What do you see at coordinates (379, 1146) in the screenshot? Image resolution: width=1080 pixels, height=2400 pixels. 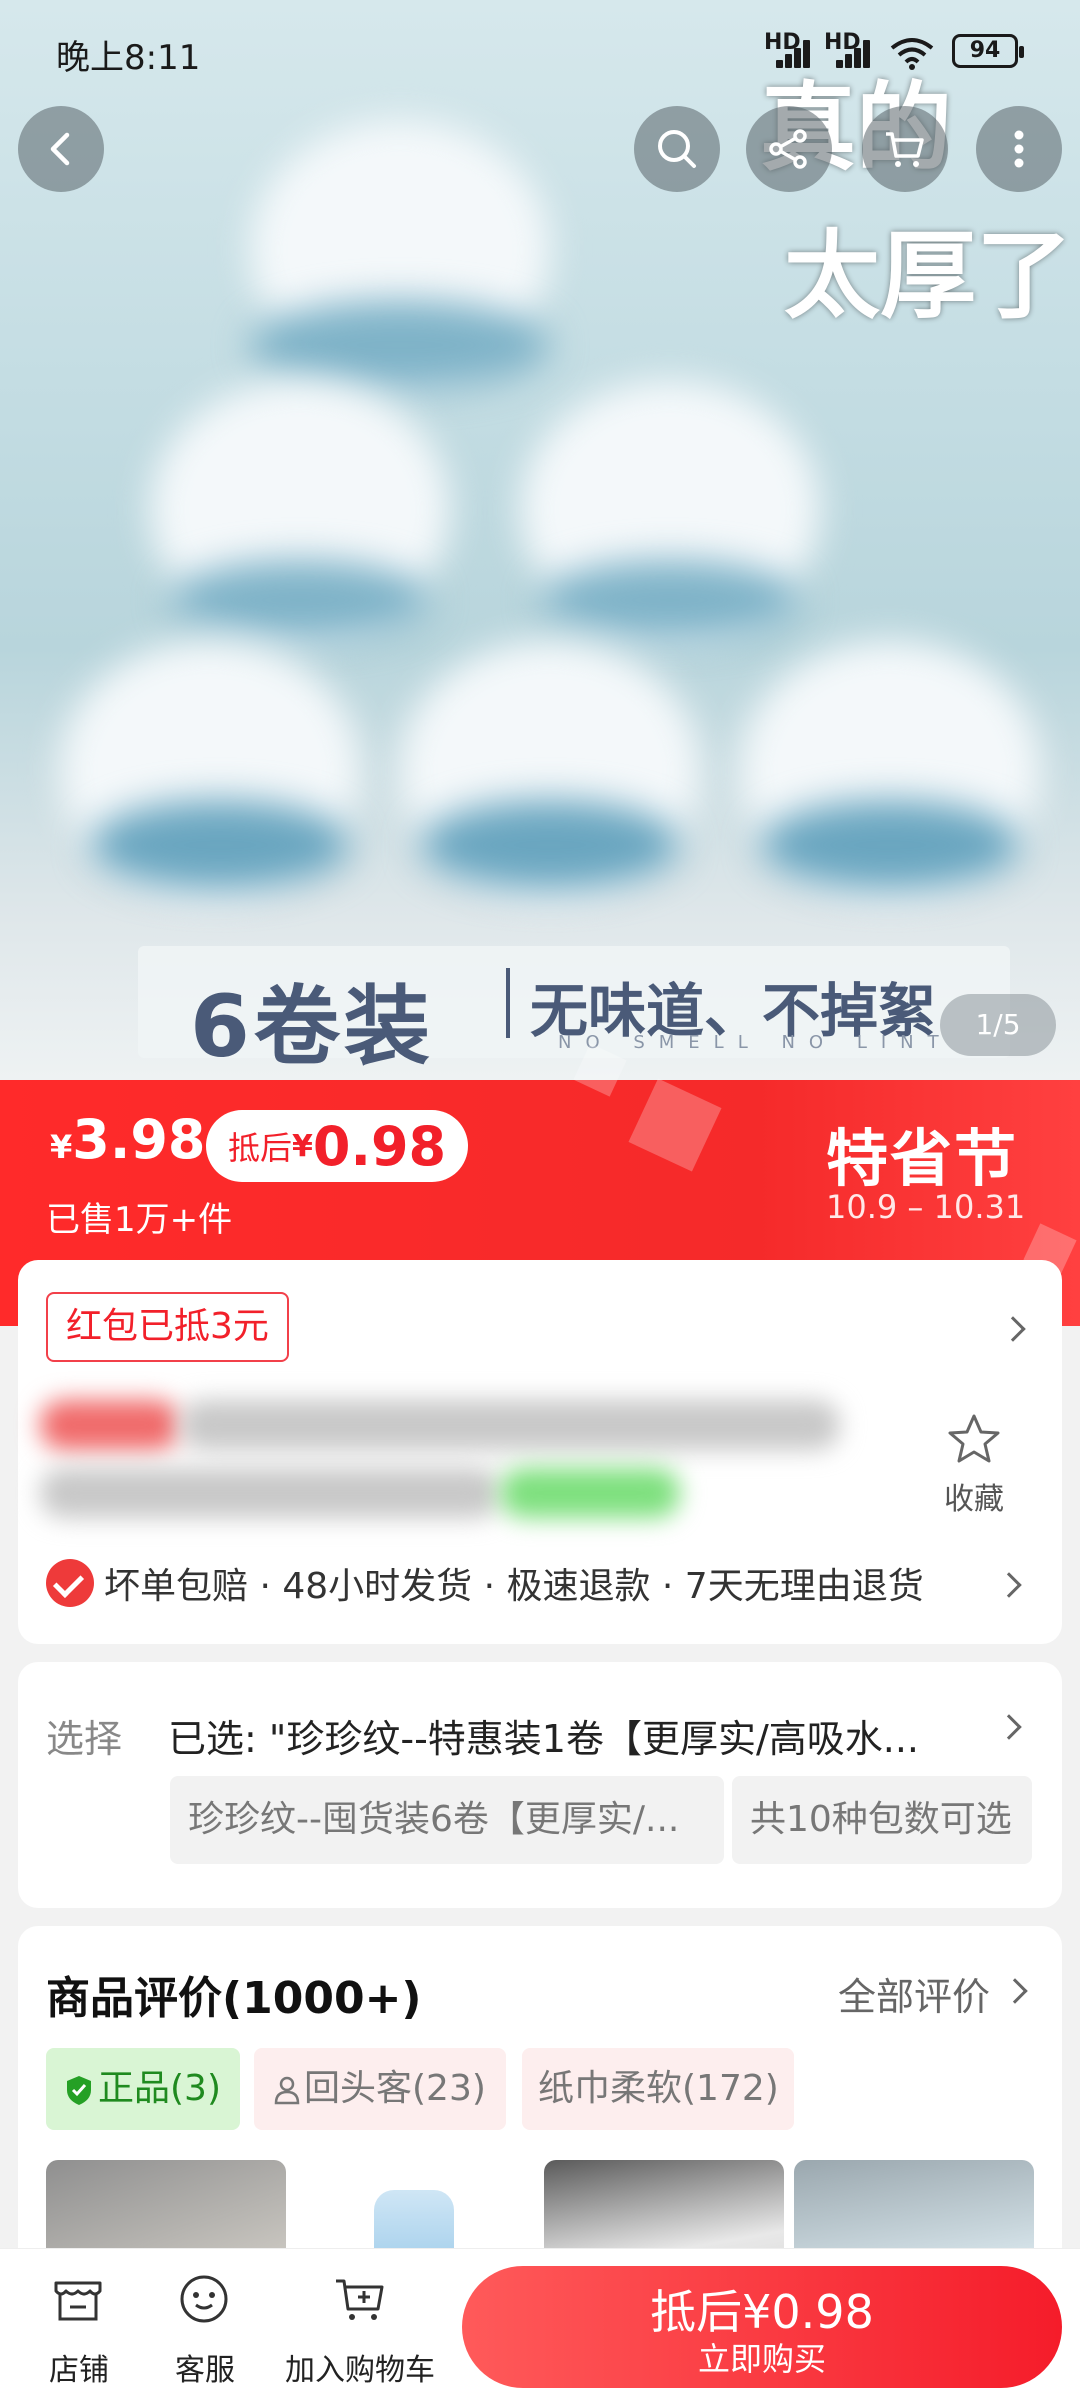 I see `after-discount-amount: 0.98` at bounding box center [379, 1146].